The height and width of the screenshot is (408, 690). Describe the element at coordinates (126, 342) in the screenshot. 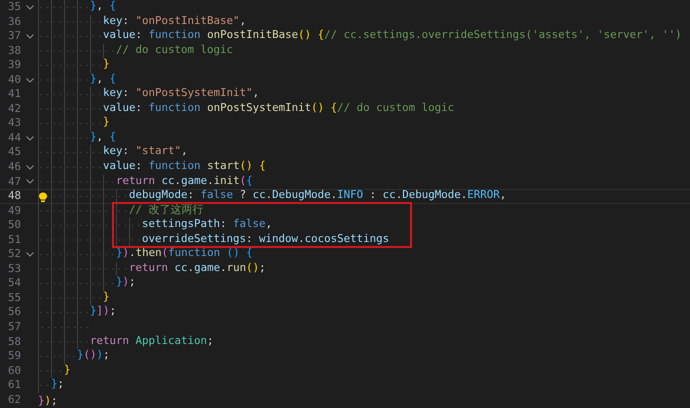

I see `code-line: return Application;` at that location.